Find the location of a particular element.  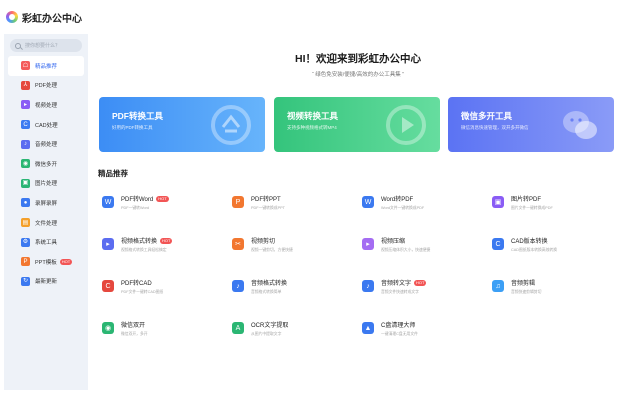

sidebar-item-label: PDF处理 is located at coordinates (46, 86).